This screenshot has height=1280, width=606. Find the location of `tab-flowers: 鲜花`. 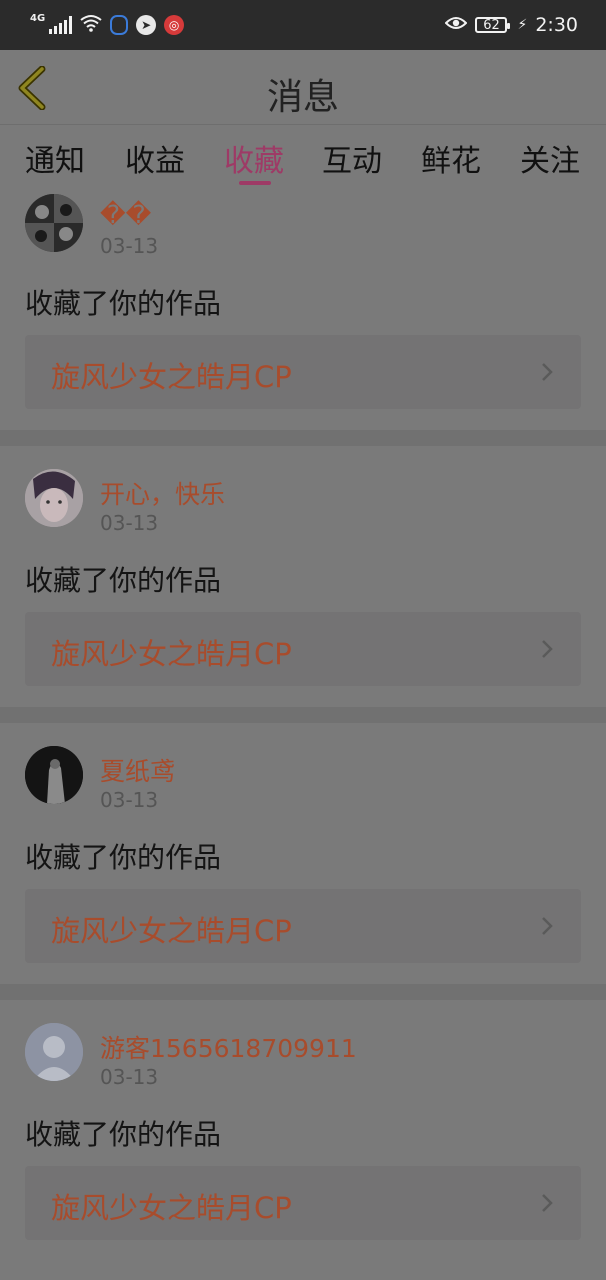

tab-flowers: 鲜花 is located at coordinates (451, 158).